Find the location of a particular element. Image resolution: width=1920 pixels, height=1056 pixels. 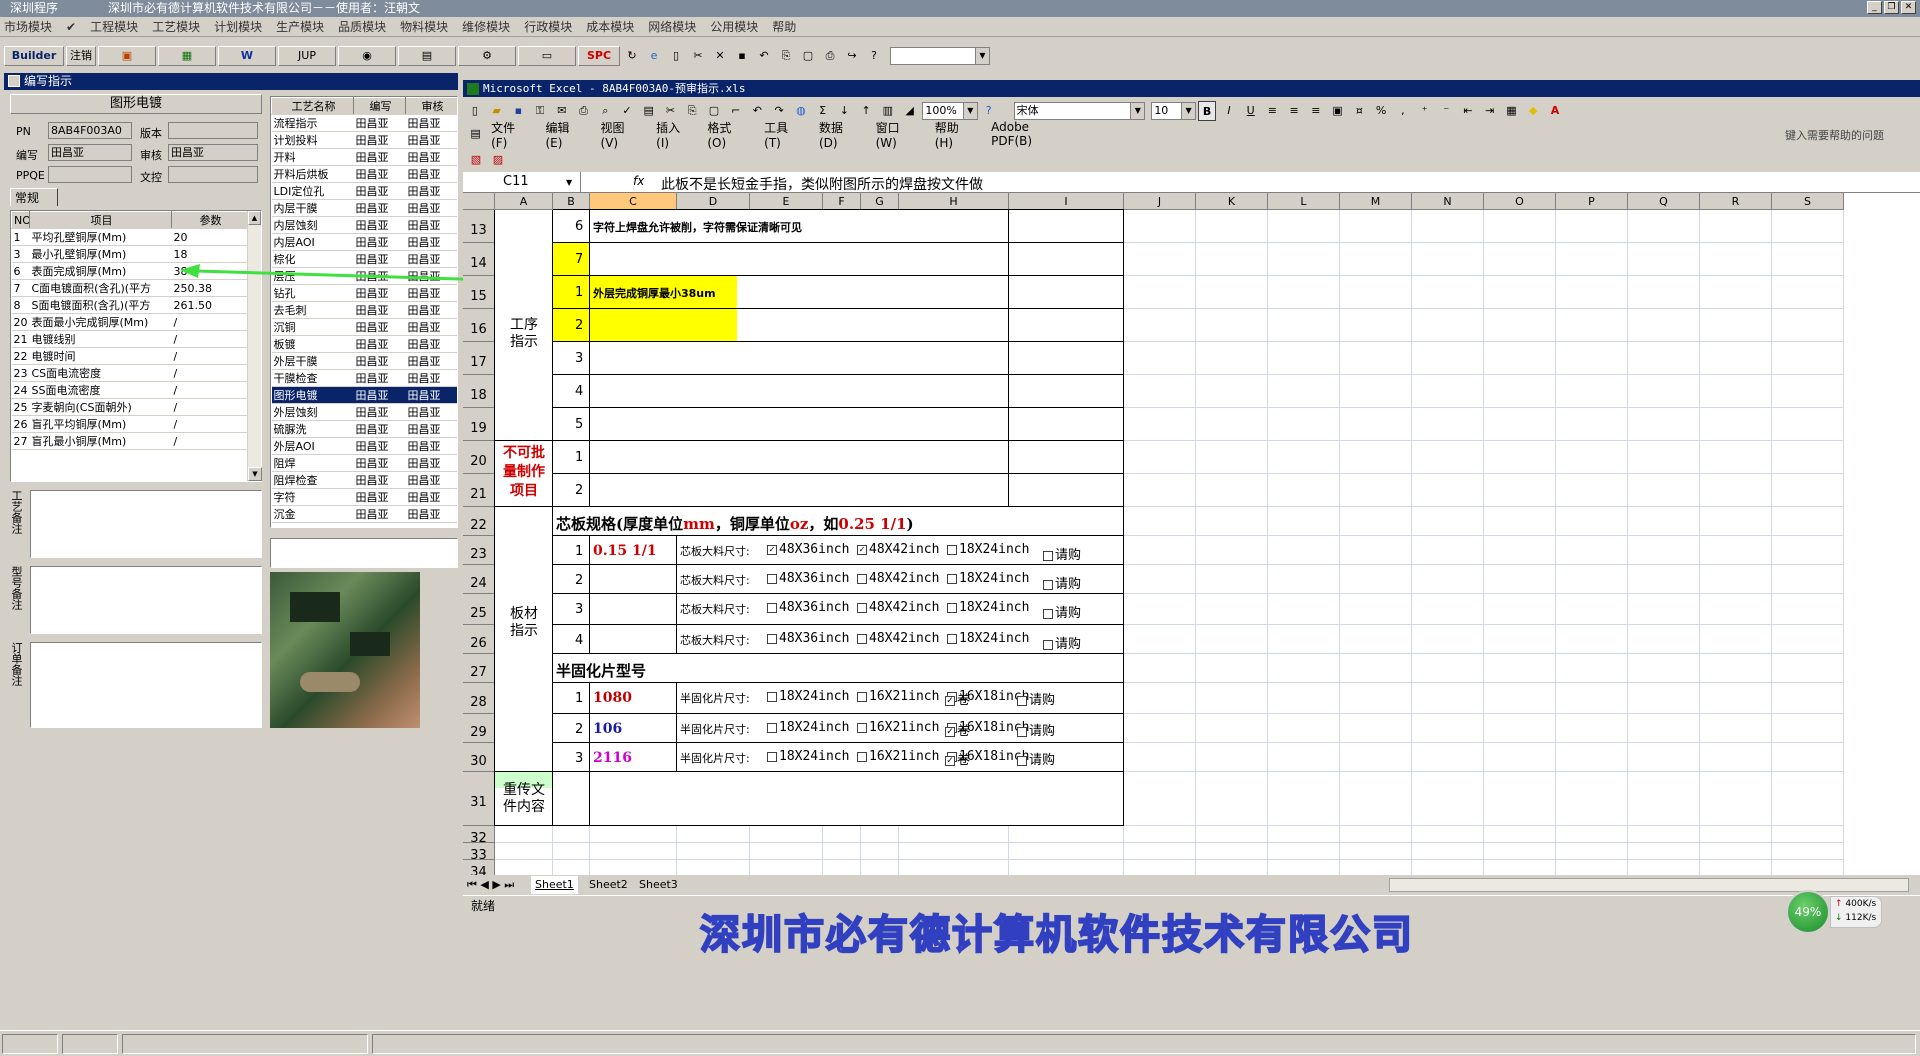

menu-item-0: 市场模块 is located at coordinates (28, 26).